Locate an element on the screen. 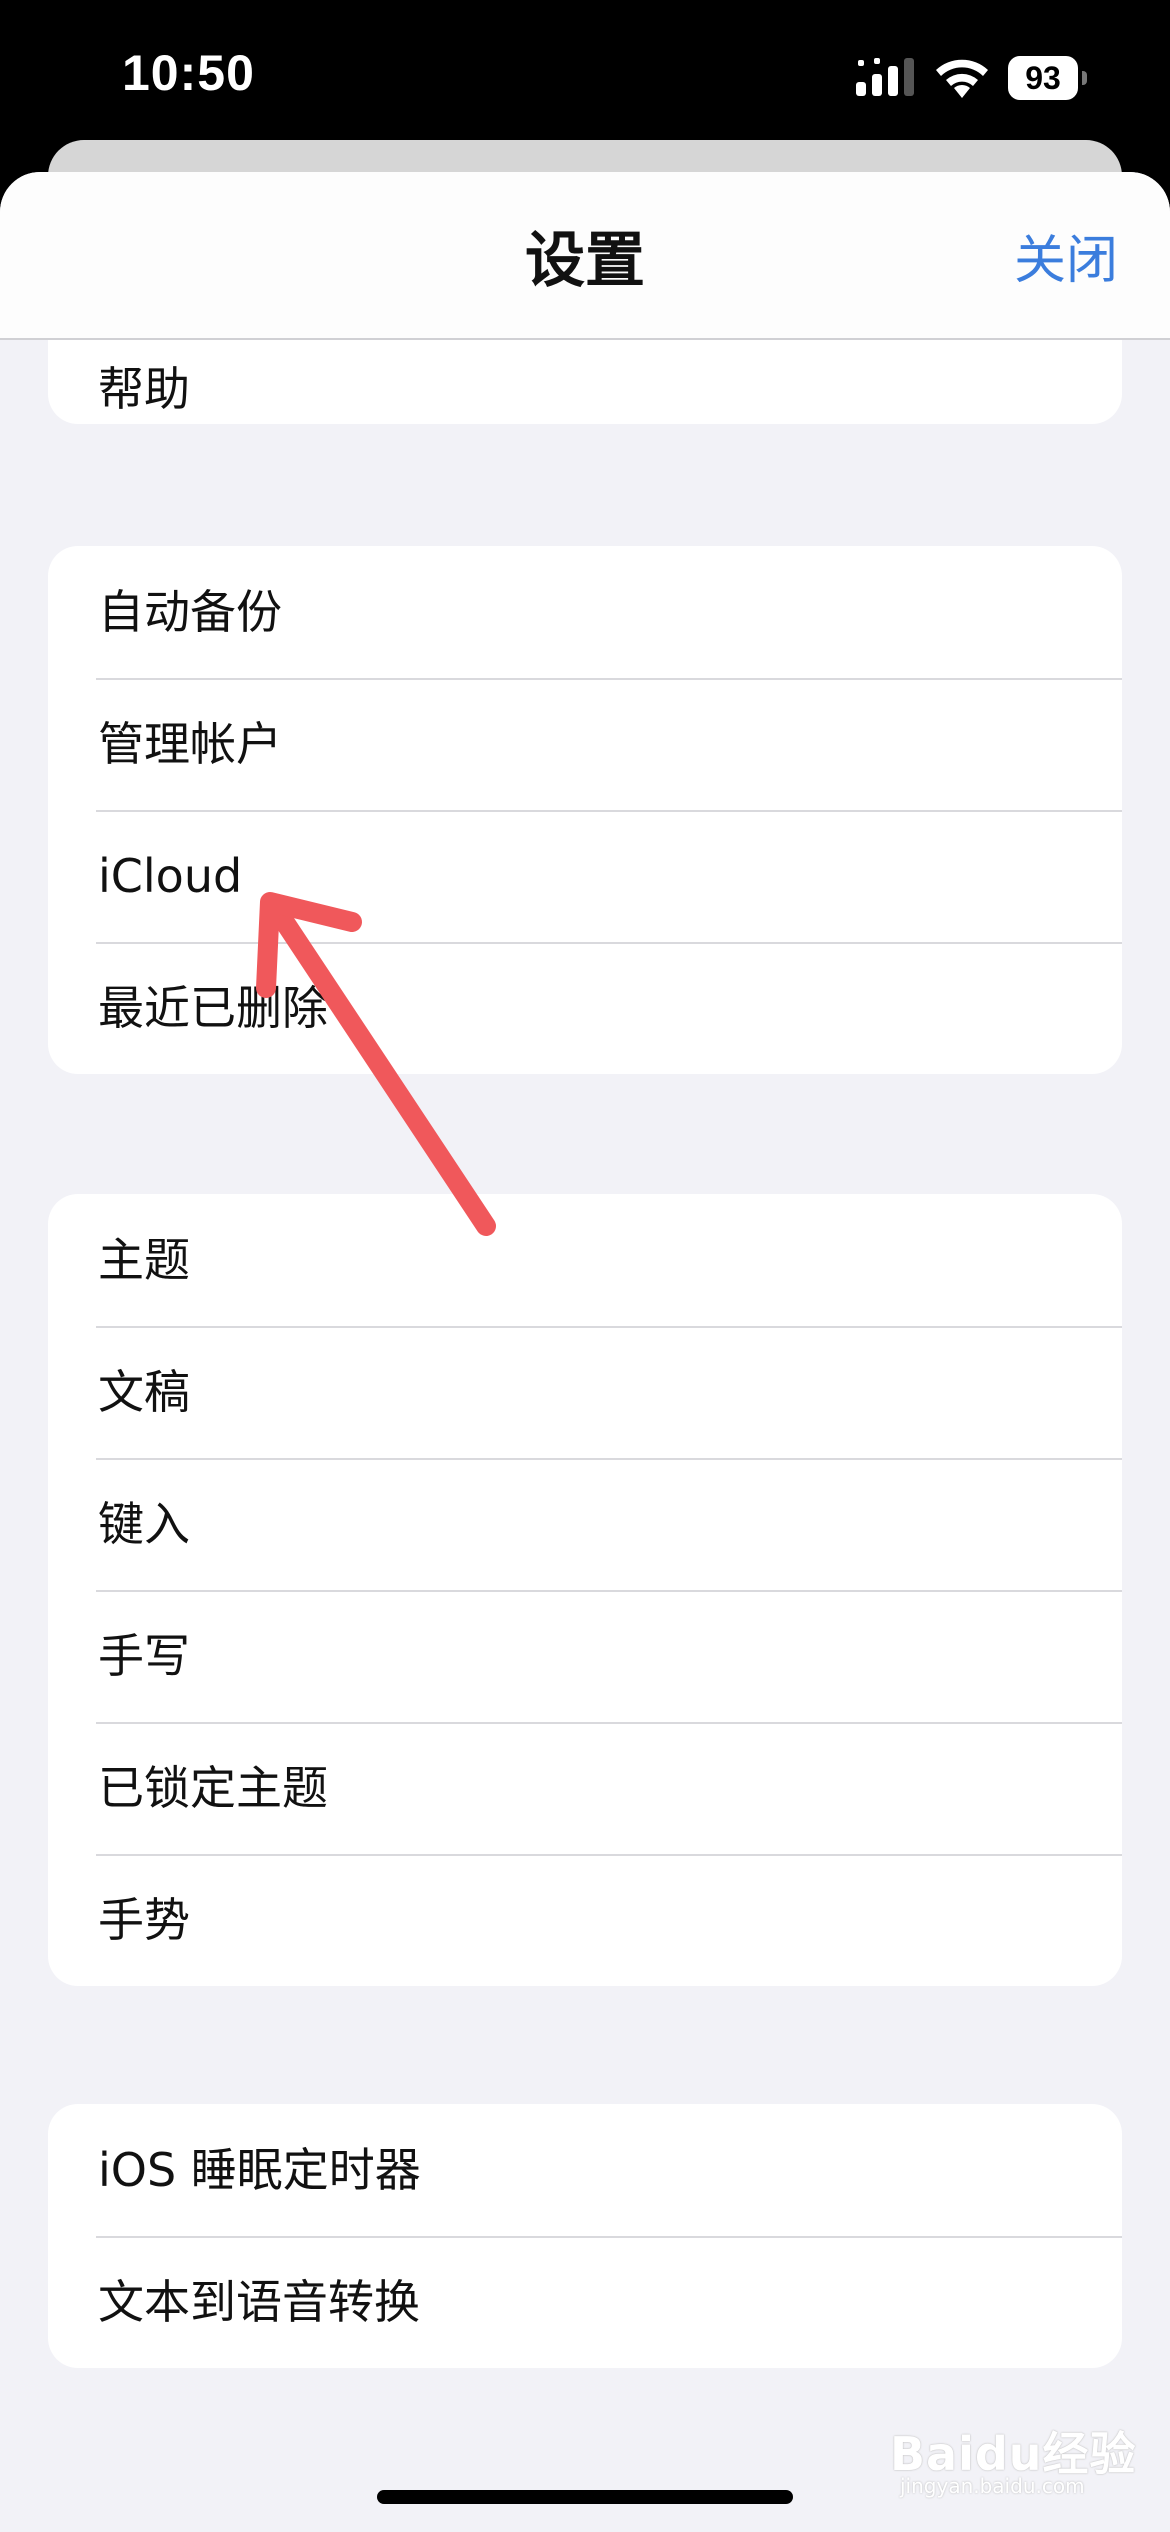  settings-group-audio: iOS 睡眠定时器 文本到语音转换 is located at coordinates (585, 2236).